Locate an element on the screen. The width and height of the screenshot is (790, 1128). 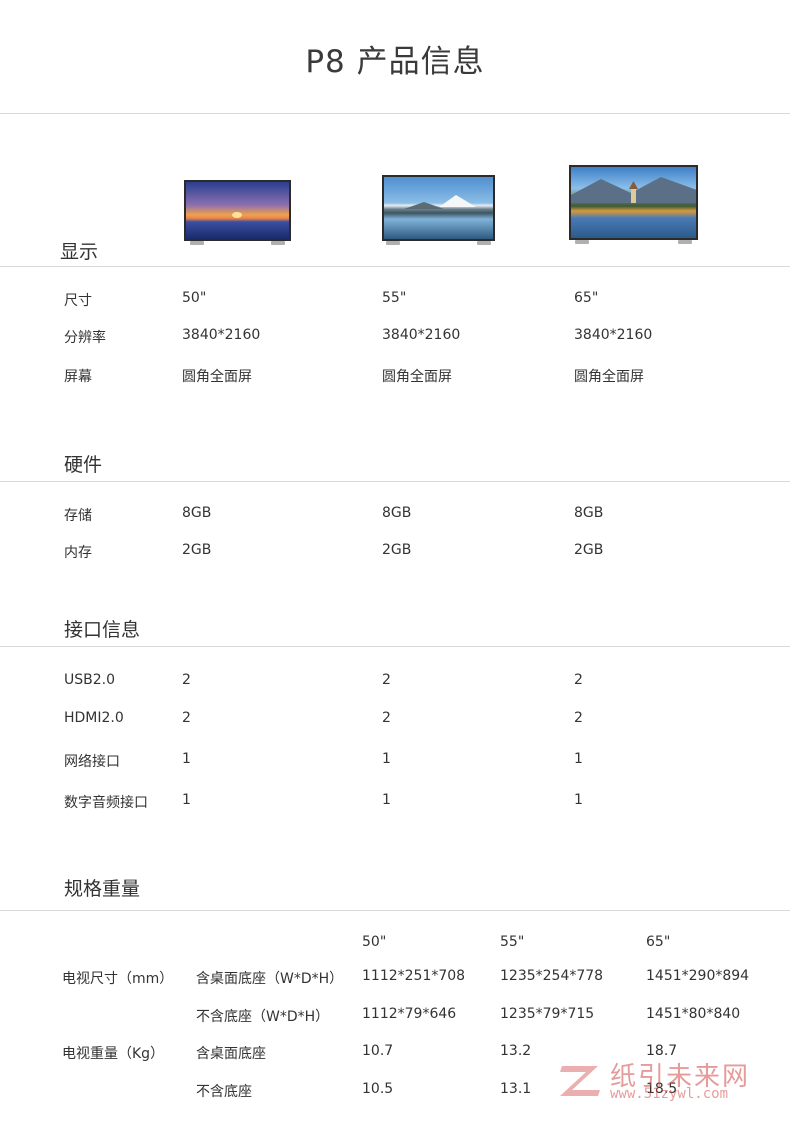
spec-value: 1112*251*708 is located at coordinates (414, 976).